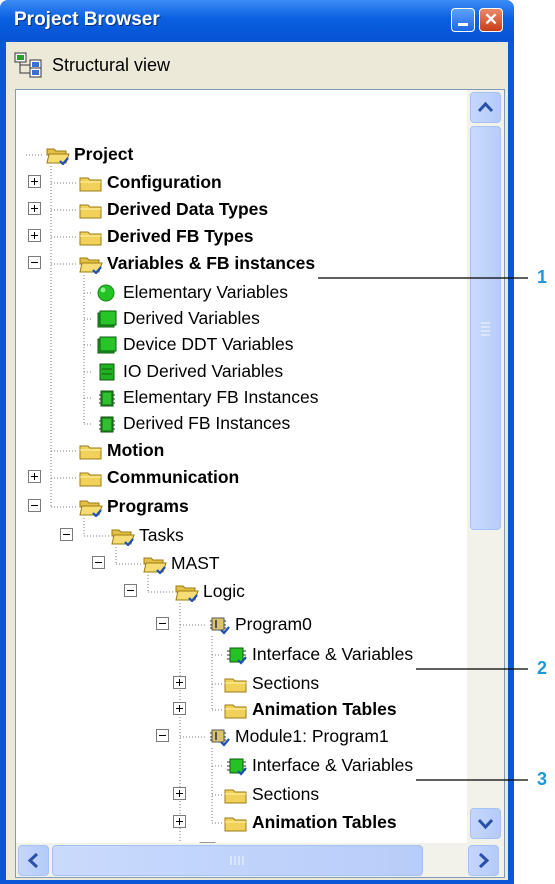 The width and height of the screenshot is (555, 884). Describe the element at coordinates (463, 20) in the screenshot. I see `minimize-button` at that location.